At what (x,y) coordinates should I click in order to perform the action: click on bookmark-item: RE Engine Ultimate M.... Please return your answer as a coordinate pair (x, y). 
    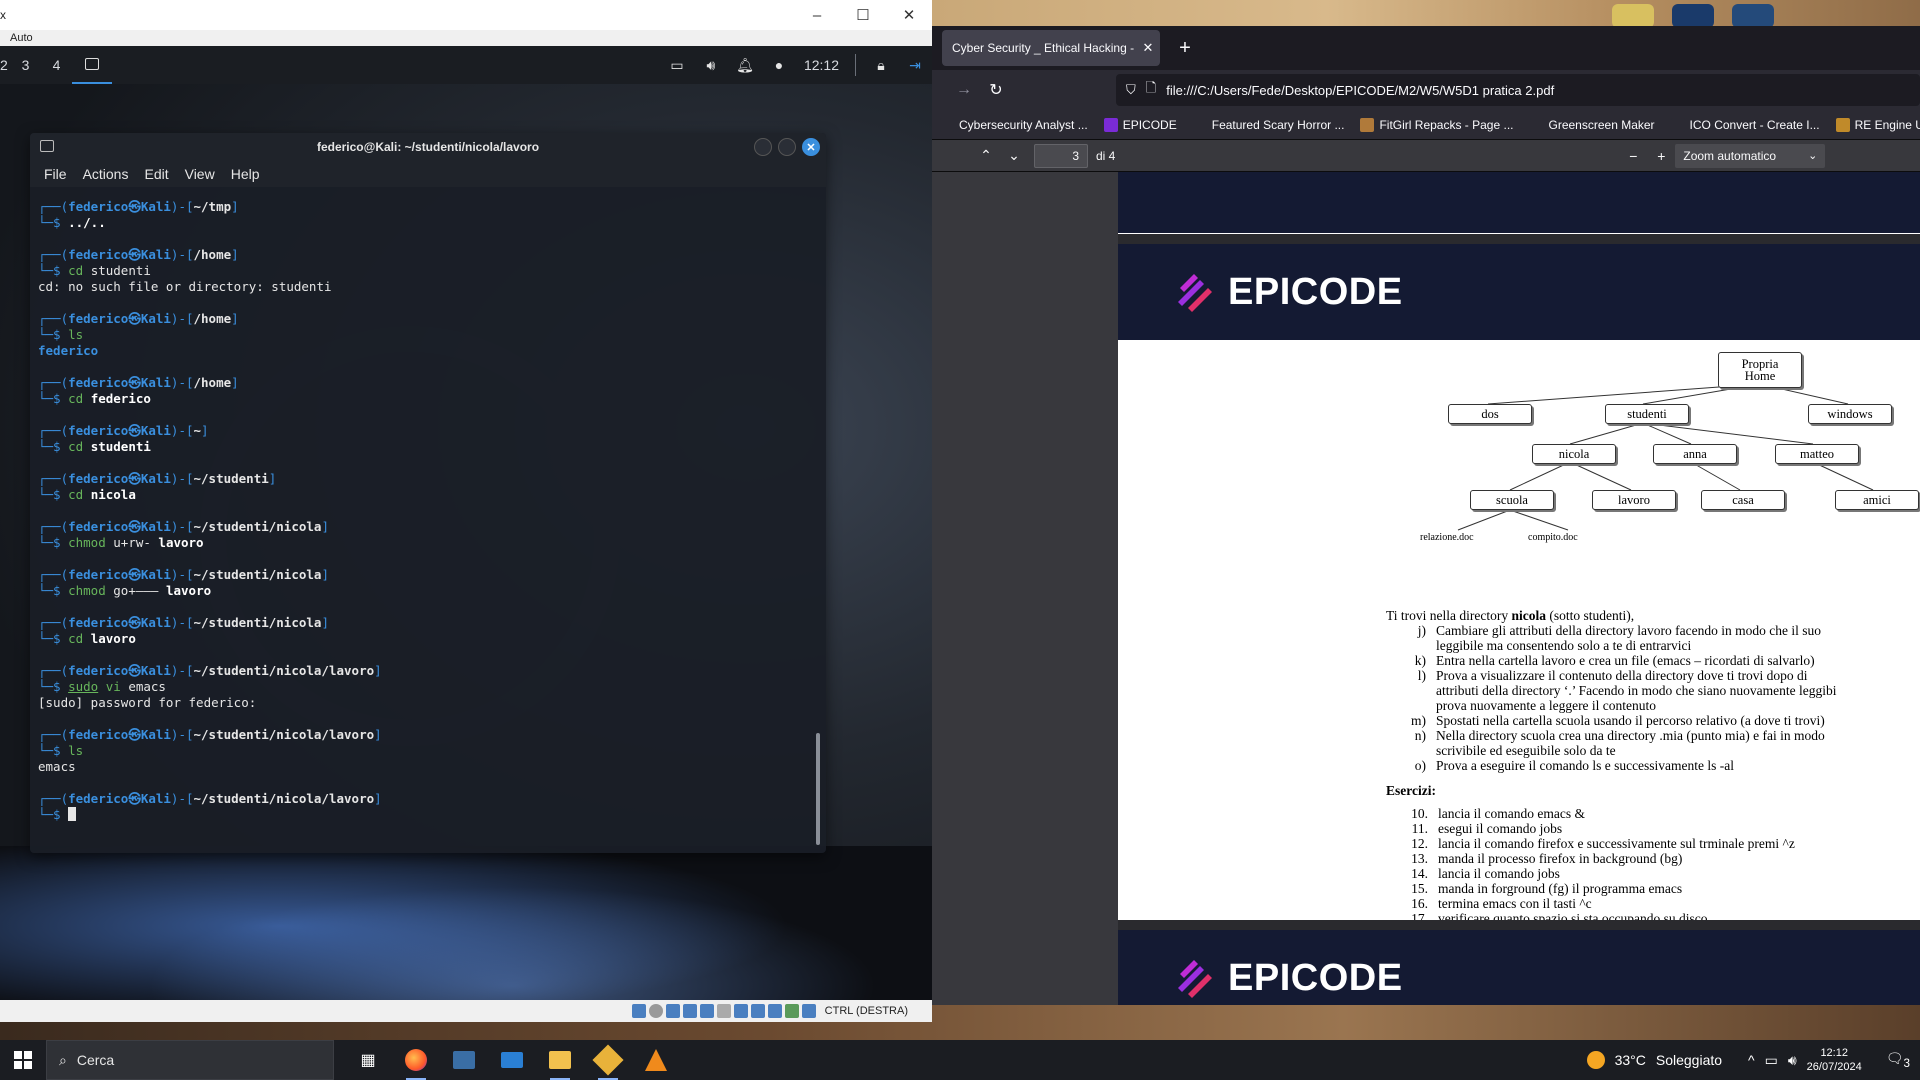
    Looking at the image, I should click on (1874, 124).